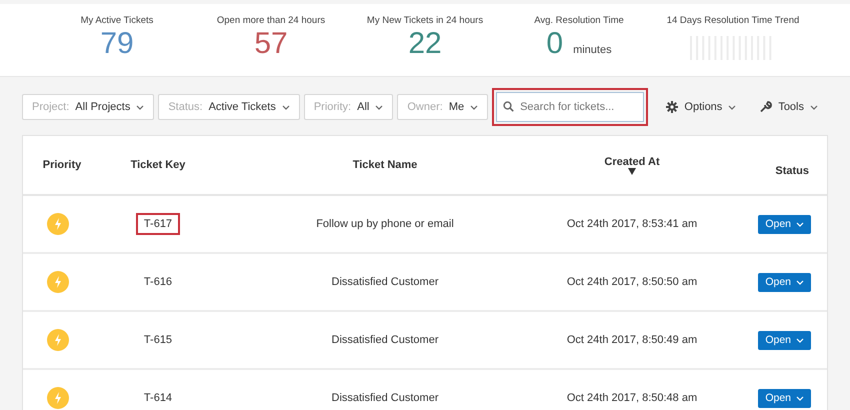 The image size is (850, 410). I want to click on filter-dropdown: Priority: All, so click(349, 107).